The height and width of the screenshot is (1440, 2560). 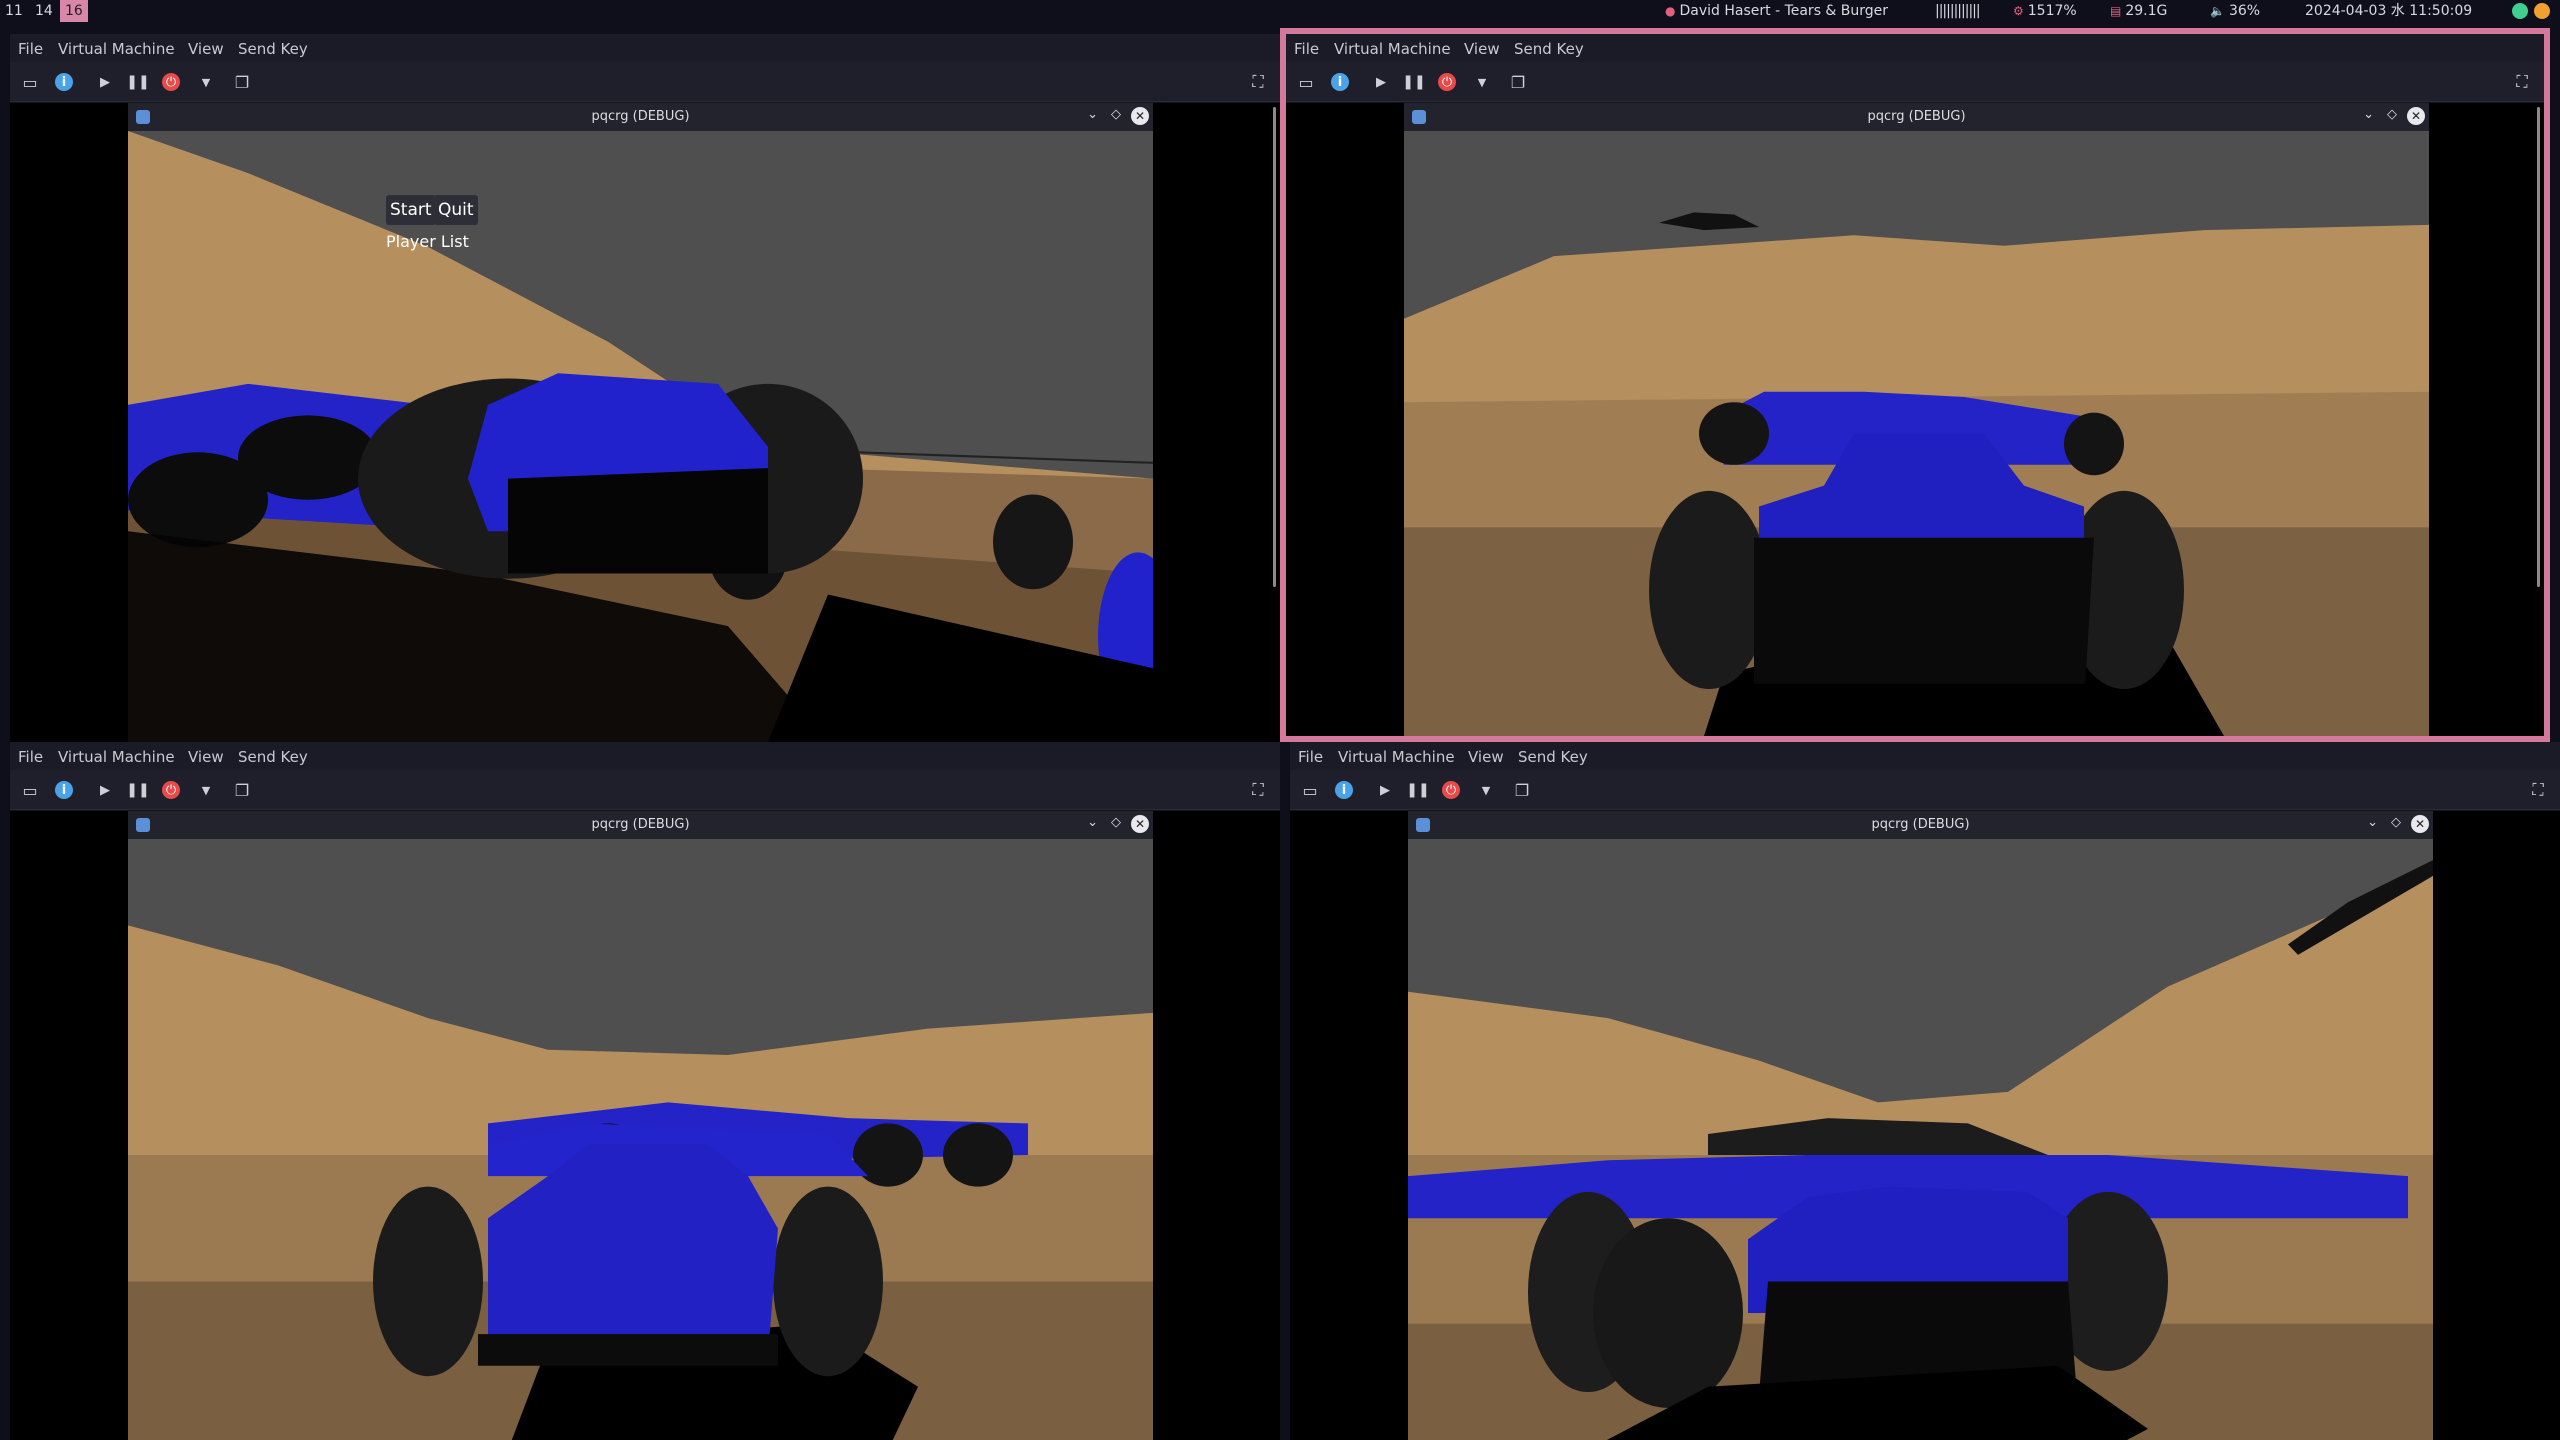 What do you see at coordinates (2217, 11) in the screenshot?
I see `speaker-icon: 🔈` at bounding box center [2217, 11].